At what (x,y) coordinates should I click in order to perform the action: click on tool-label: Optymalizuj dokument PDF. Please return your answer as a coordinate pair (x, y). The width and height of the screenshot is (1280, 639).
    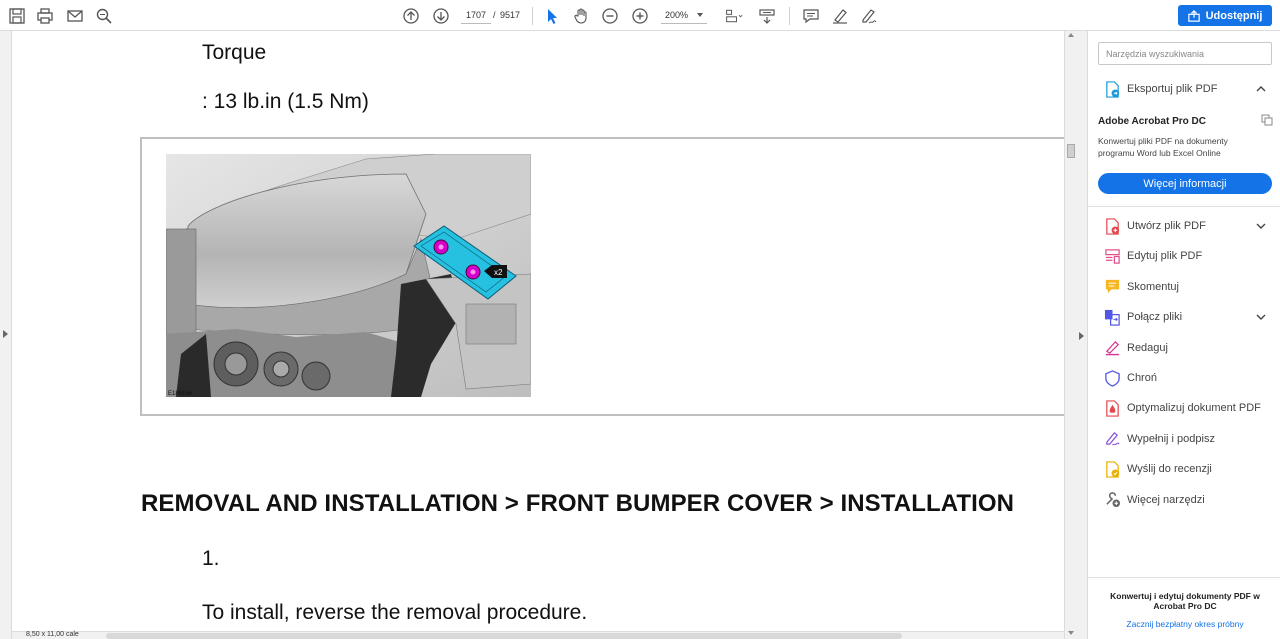
    Looking at the image, I should click on (1194, 408).